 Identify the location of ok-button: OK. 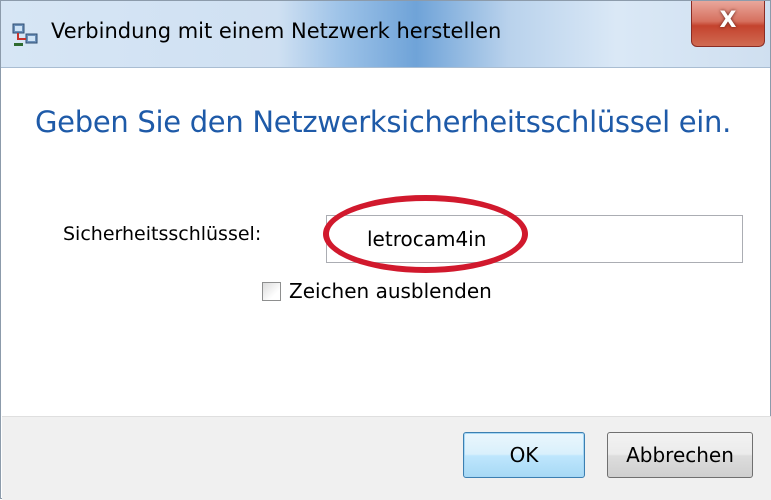
(524, 455).